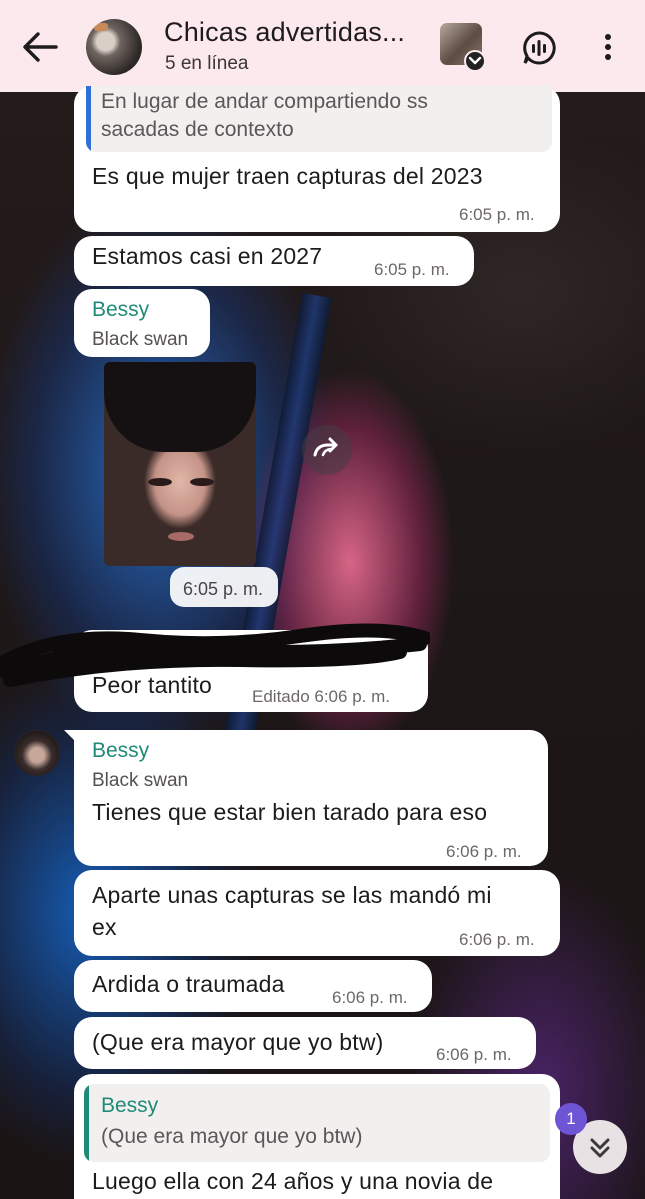 This screenshot has width=645, height=1199. I want to click on message-text: Tienes que estar bien tarado para eso, so click(290, 812).